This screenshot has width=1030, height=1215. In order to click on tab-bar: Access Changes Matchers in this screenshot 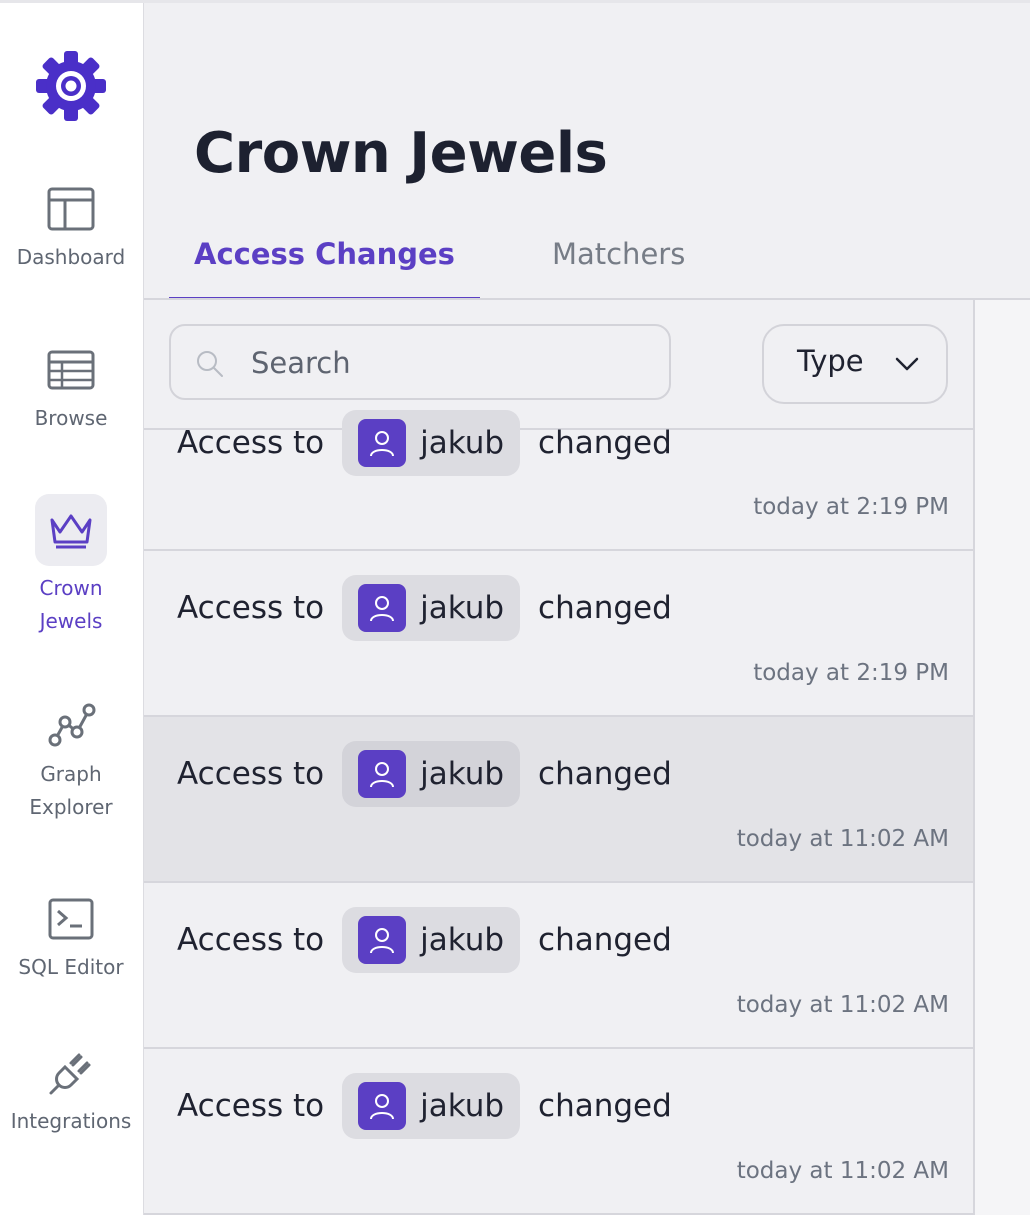, I will do `click(439, 266)`.